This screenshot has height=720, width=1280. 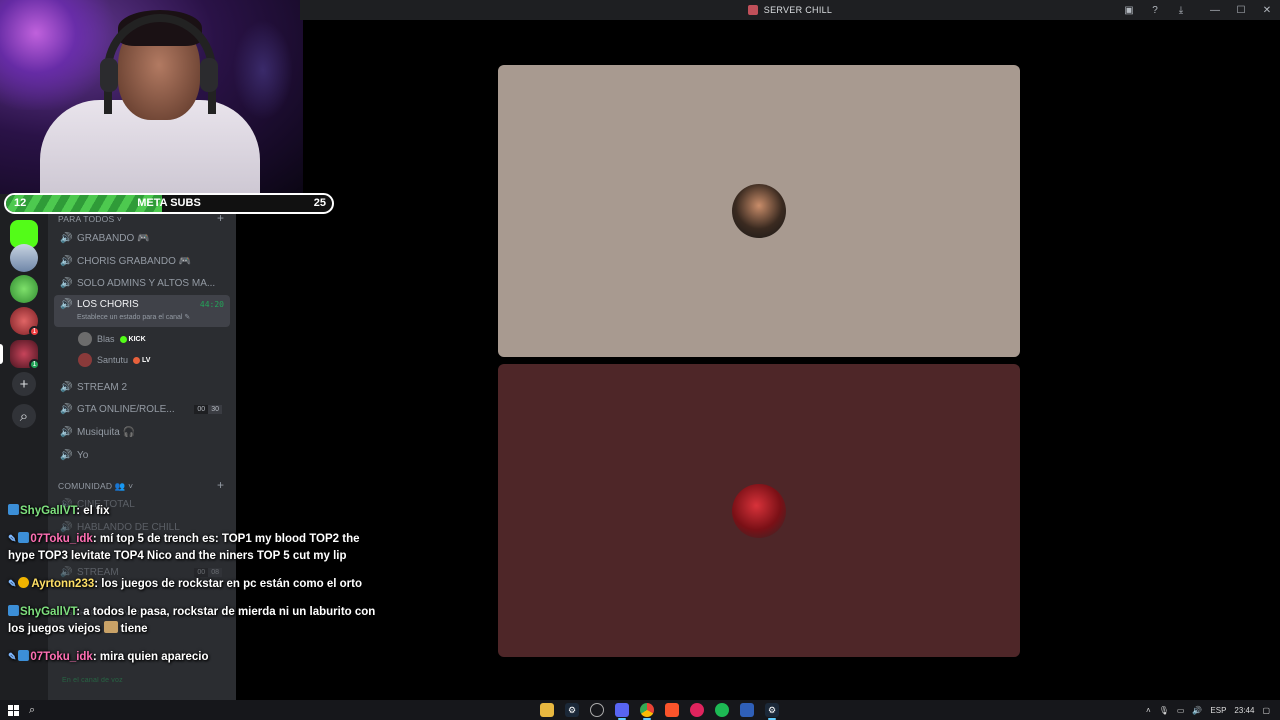 I want to click on user-count: 00, so click(x=201, y=409).